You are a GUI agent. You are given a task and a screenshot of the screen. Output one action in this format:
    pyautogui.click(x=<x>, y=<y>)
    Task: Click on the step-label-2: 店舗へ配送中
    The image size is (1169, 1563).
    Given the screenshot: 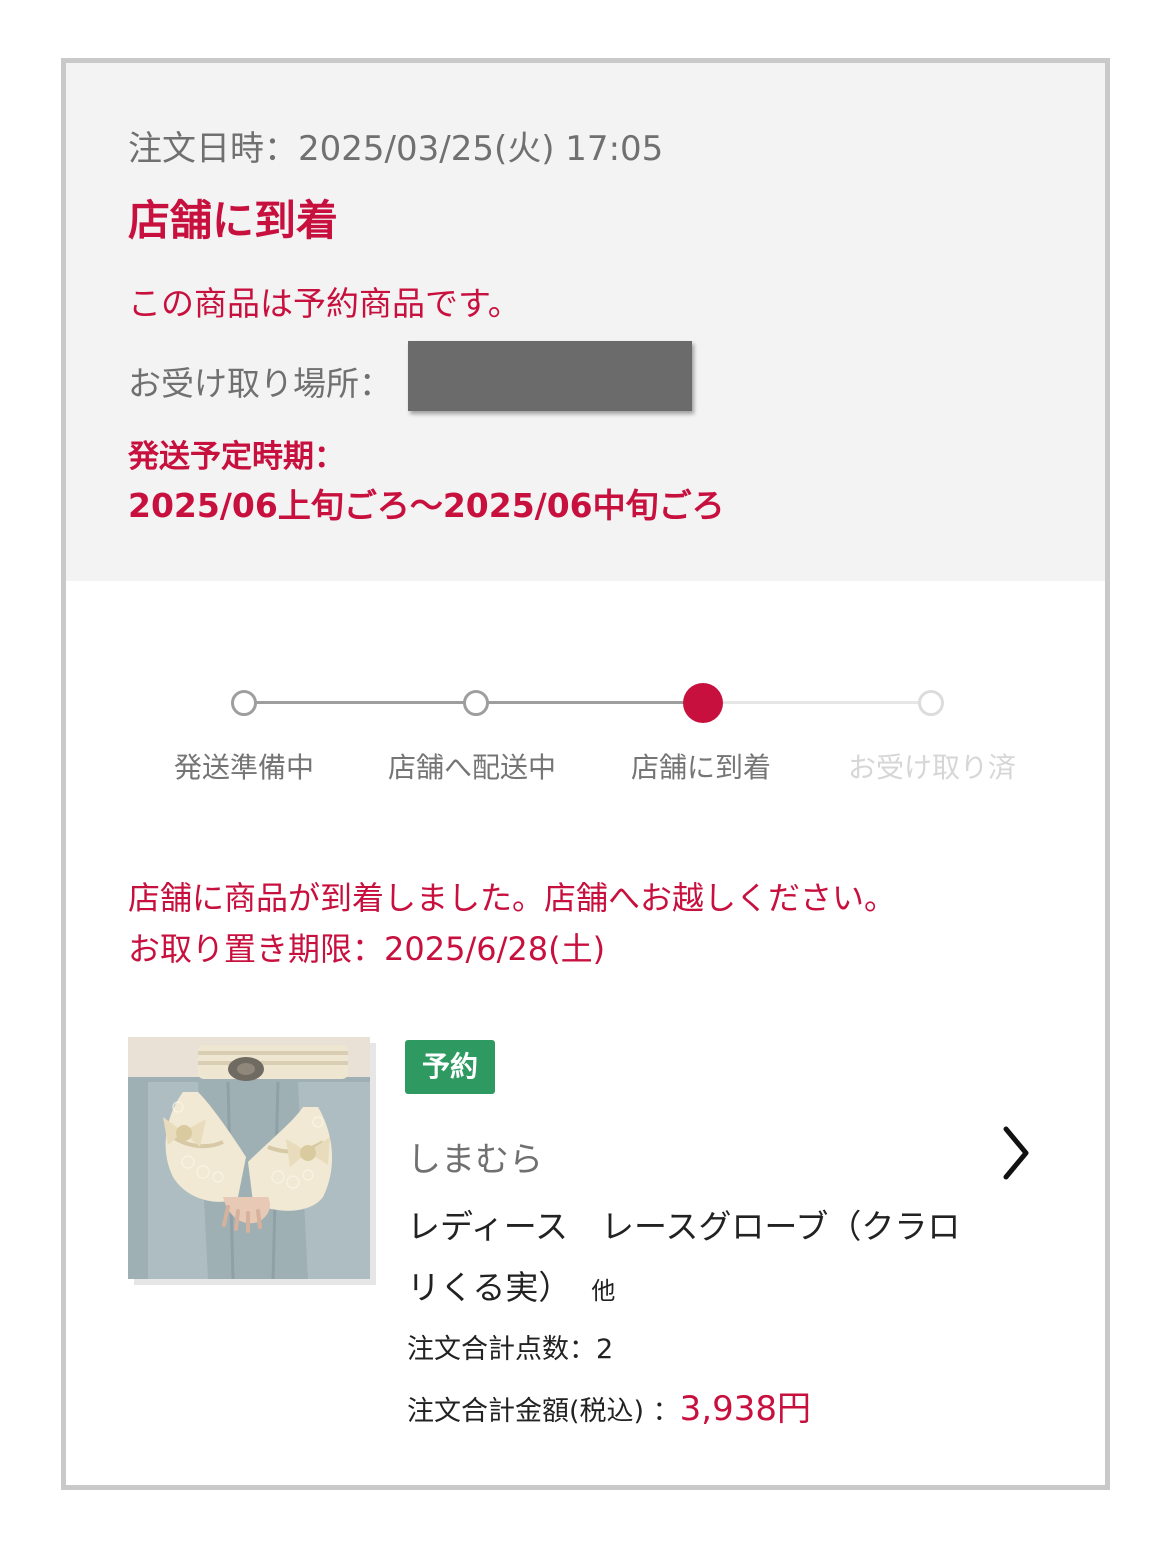 What is the action you would take?
    pyautogui.click(x=472, y=767)
    